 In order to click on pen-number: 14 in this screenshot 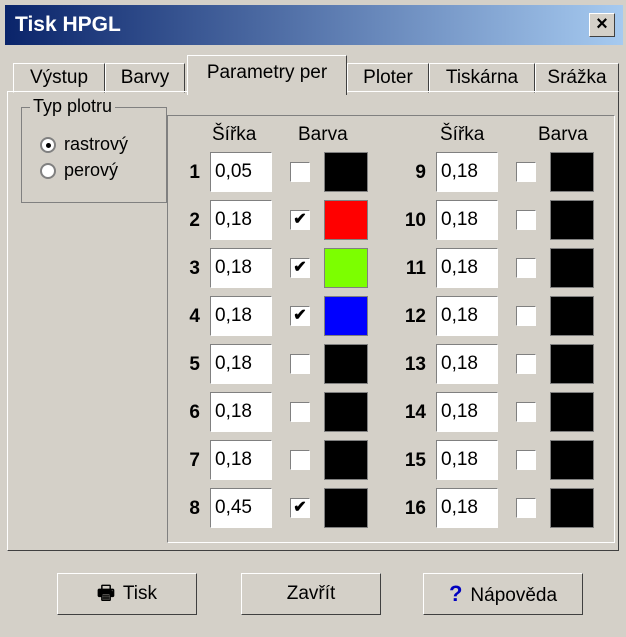, I will do `click(415, 412)`.